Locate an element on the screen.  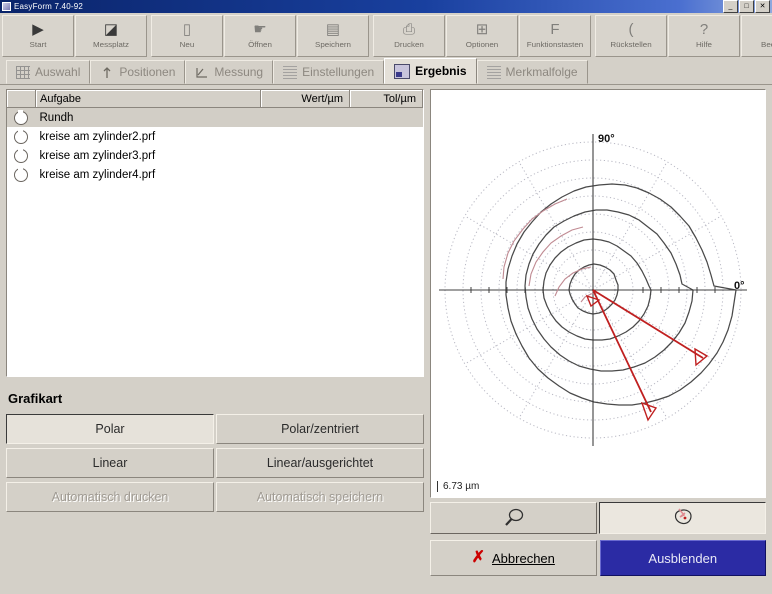
toolbar-button-start: ▶ Start is located at coordinates (38, 36).